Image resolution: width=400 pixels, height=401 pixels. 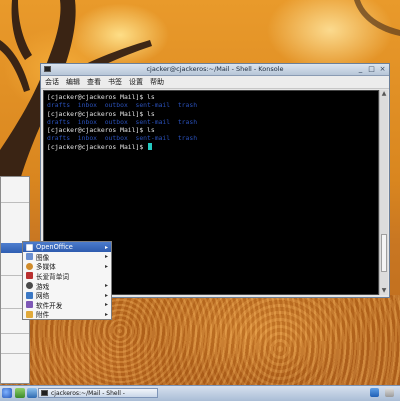 I want to click on menu-help: 帮助, so click(x=157, y=82).